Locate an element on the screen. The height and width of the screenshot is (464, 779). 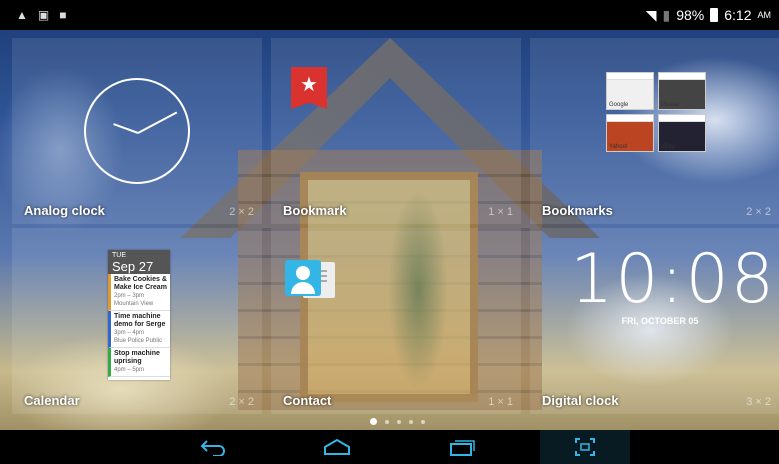
home-button is located at coordinates (337, 447).